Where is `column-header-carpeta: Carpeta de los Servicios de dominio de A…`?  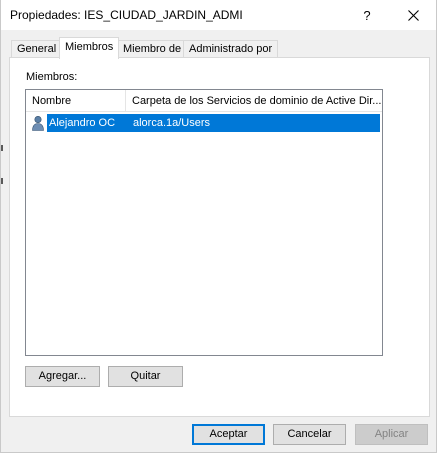
column-header-carpeta: Carpeta de los Servicios de dominio de A… is located at coordinates (254, 101).